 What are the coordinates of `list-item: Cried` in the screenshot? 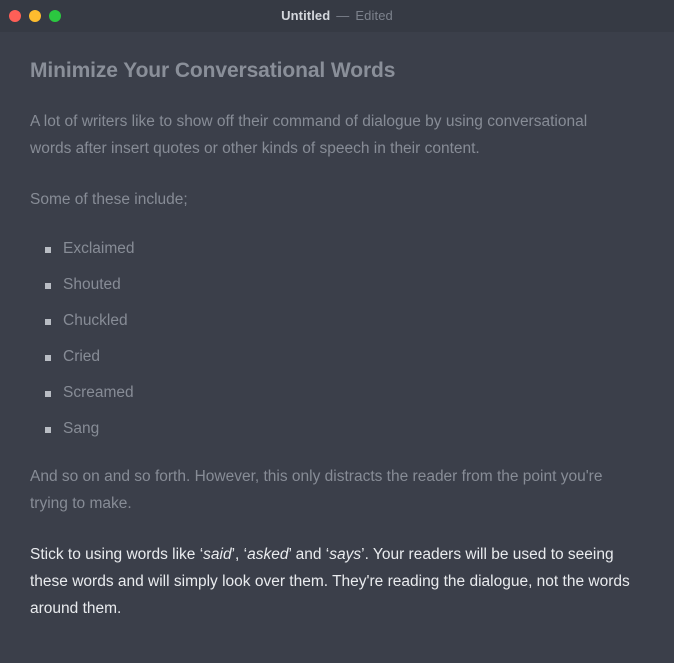 It's located at (337, 357).